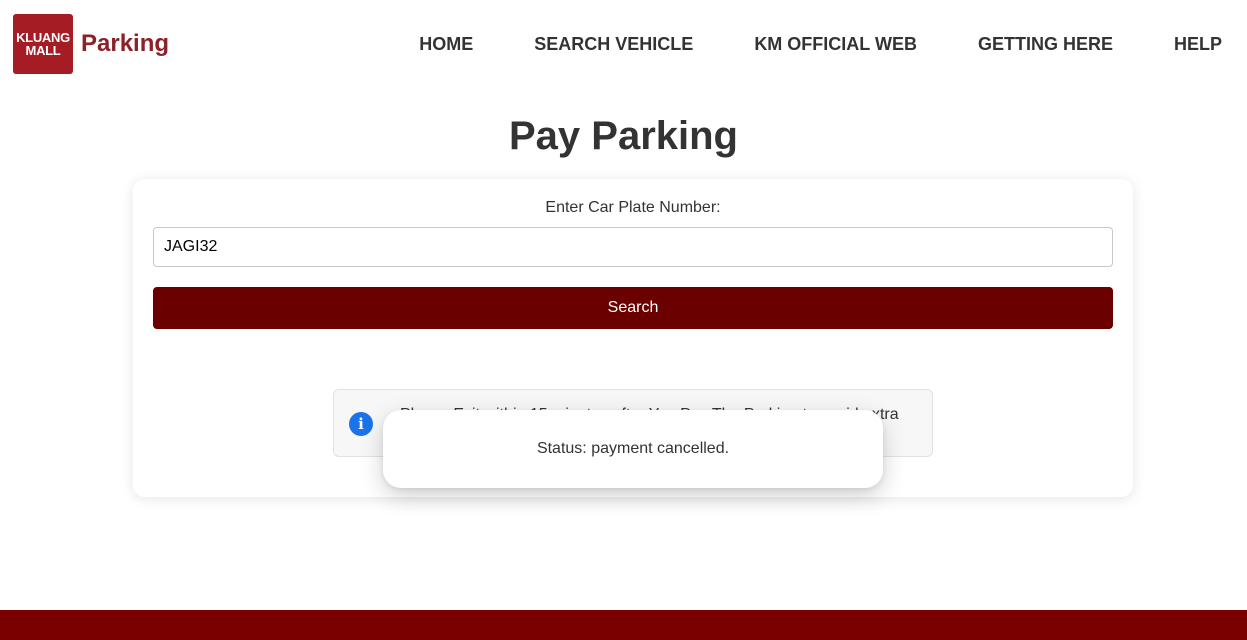 Image resolution: width=1247 pixels, height=640 pixels. I want to click on nav-km-official-web: KM OFFICIAL WEB, so click(835, 44).